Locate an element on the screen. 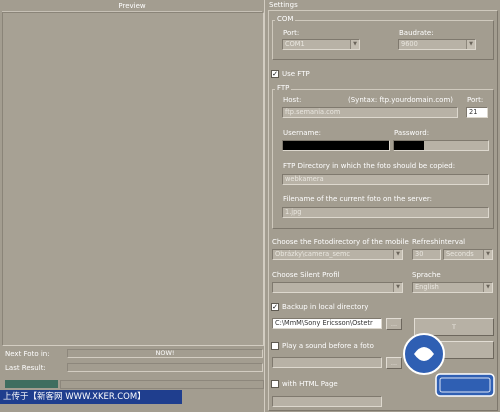 This screenshot has height=412, width=500. preview-title: Preview is located at coordinates (132, 7).